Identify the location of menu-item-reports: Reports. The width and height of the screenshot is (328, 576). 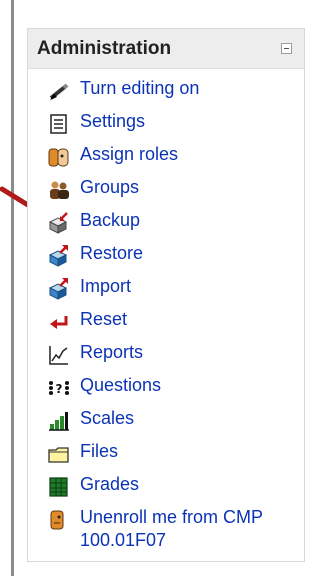
(95, 355).